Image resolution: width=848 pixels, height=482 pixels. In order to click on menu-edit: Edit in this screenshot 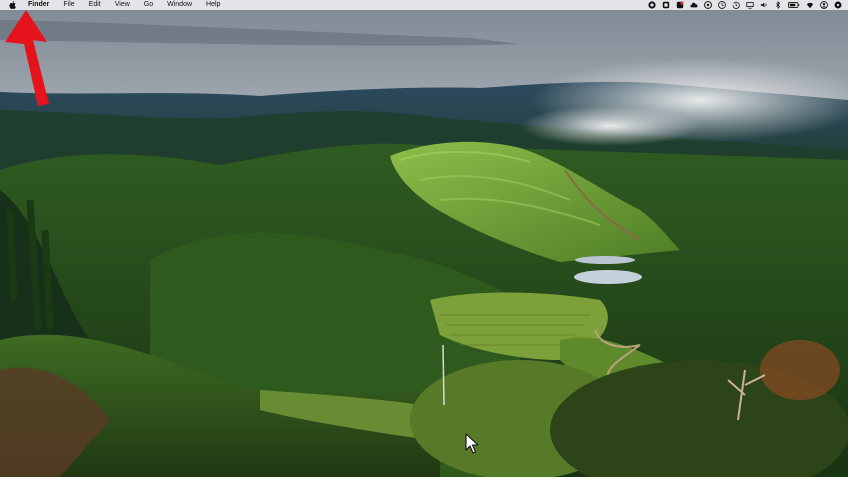, I will do `click(95, 5)`.